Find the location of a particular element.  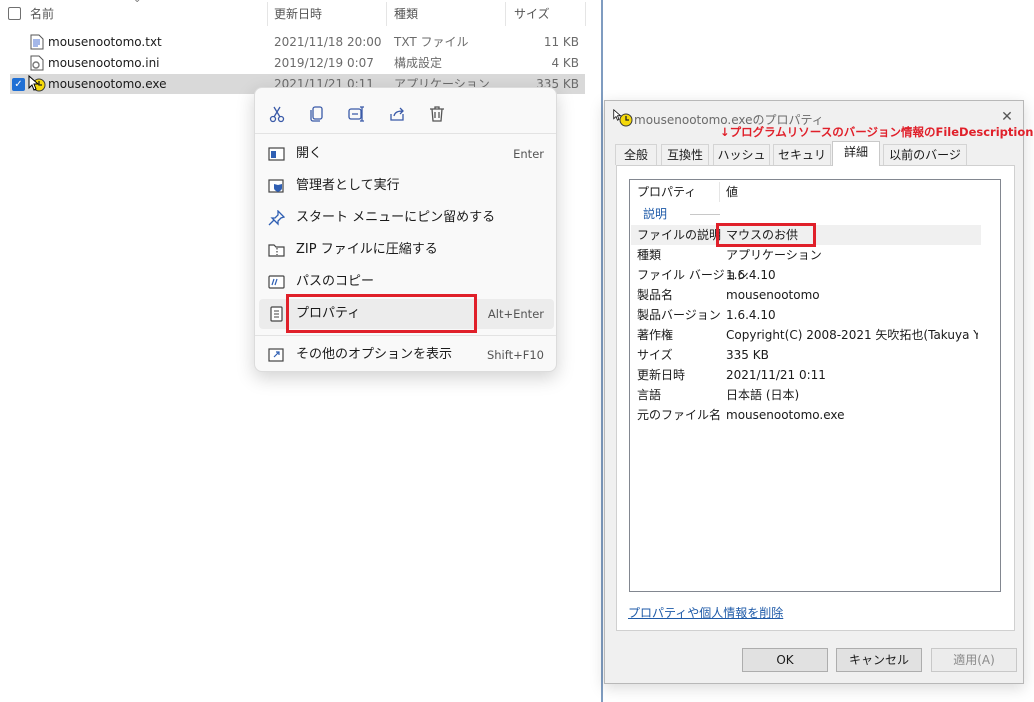

column-header-date: 更新日時 is located at coordinates (329, 14).